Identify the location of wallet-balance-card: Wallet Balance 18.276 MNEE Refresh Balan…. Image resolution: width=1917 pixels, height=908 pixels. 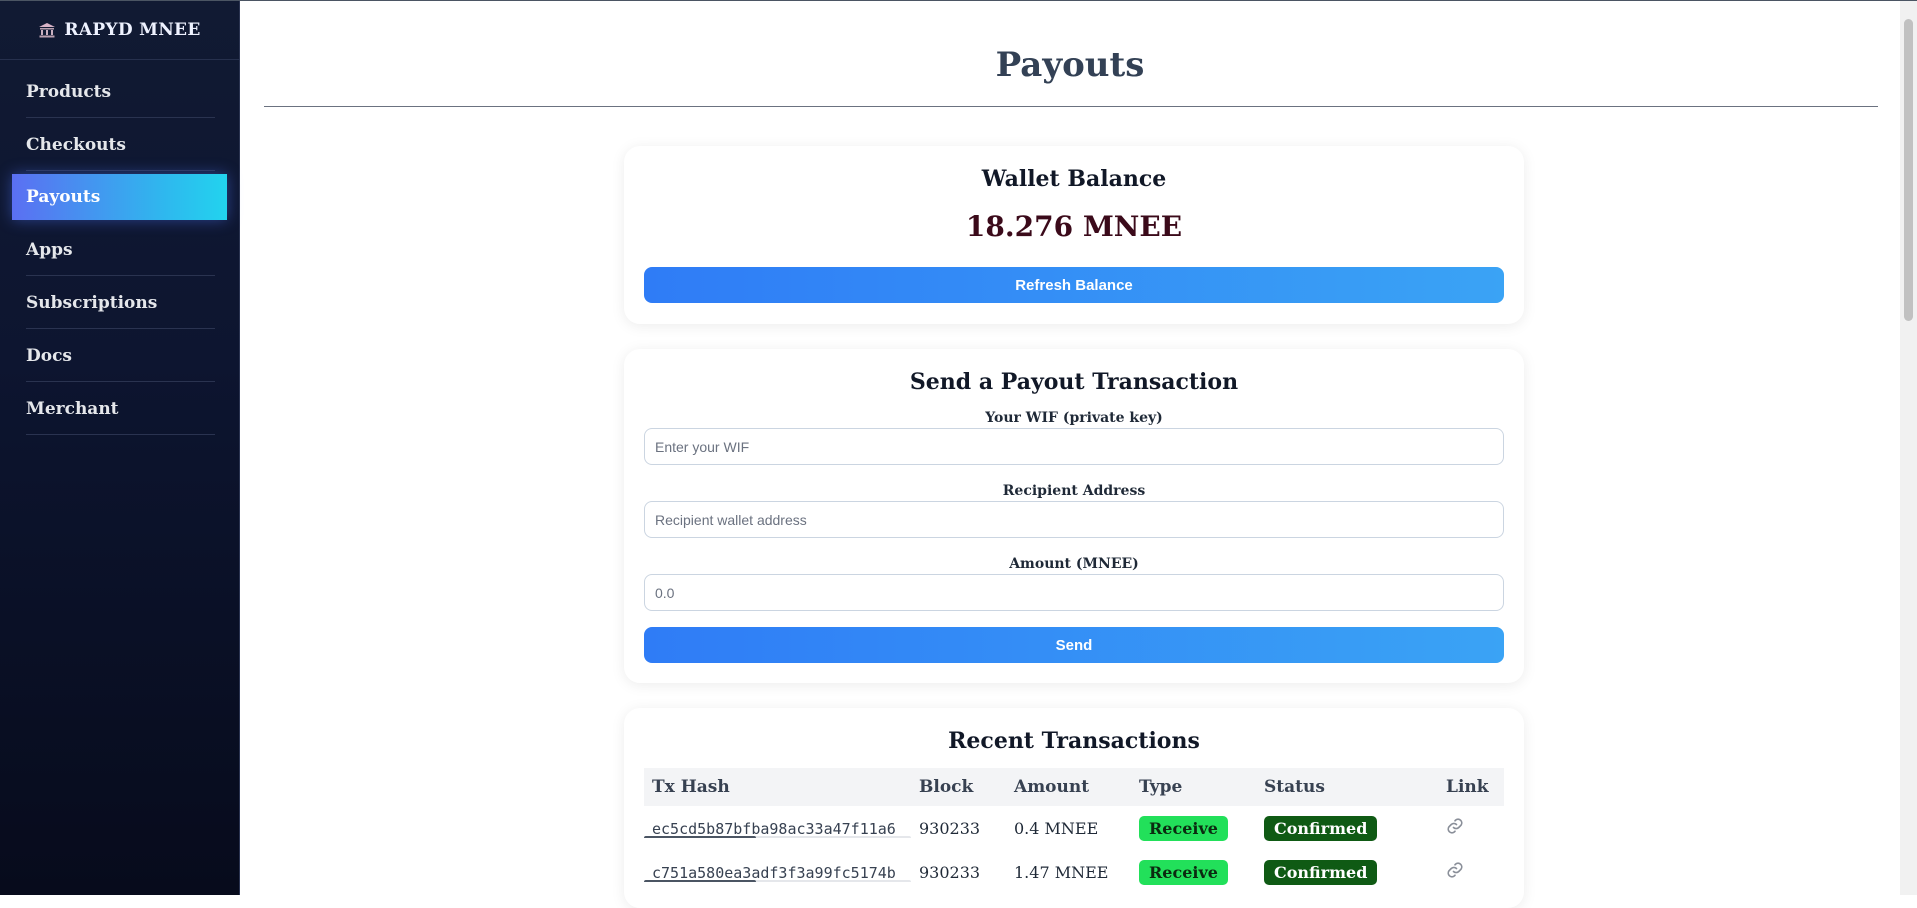
(1074, 235).